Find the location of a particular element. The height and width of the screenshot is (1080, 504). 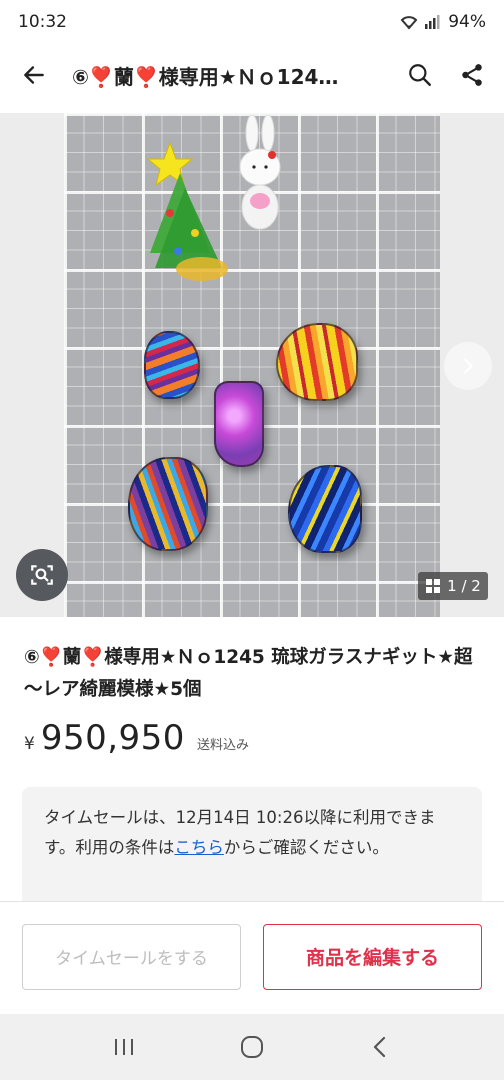

share-icon is located at coordinates (472, 75).